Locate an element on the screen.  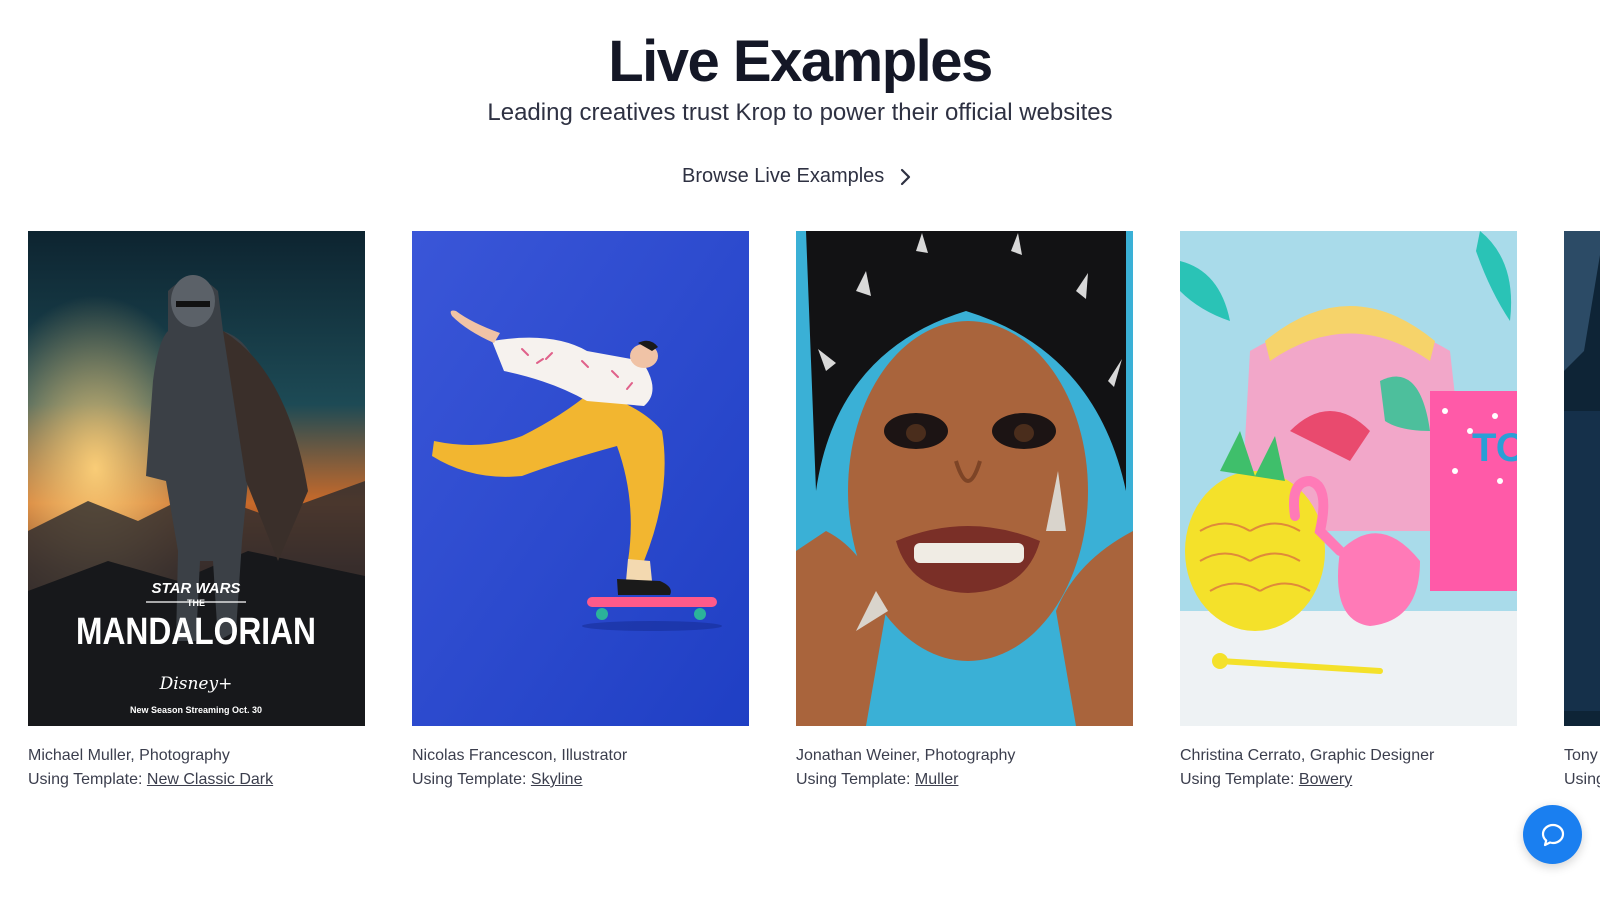
browse-link-label: Browse Live Examples is located at coordinates (783, 176).